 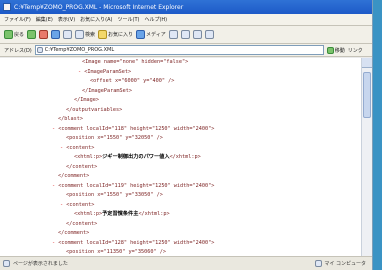 I want to click on search-button: 検索, so click(x=85, y=34).